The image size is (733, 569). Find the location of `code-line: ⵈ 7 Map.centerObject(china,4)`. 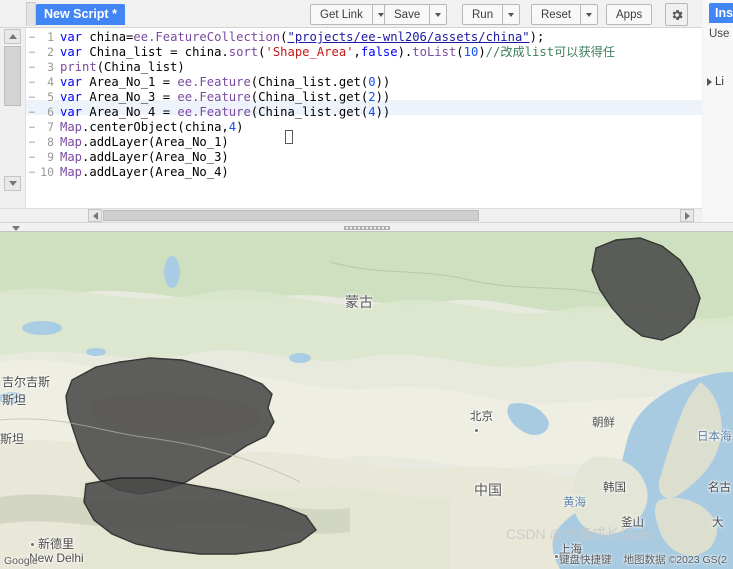

code-line: ⵈ 7 Map.centerObject(china,4) is located at coordinates (364, 127).